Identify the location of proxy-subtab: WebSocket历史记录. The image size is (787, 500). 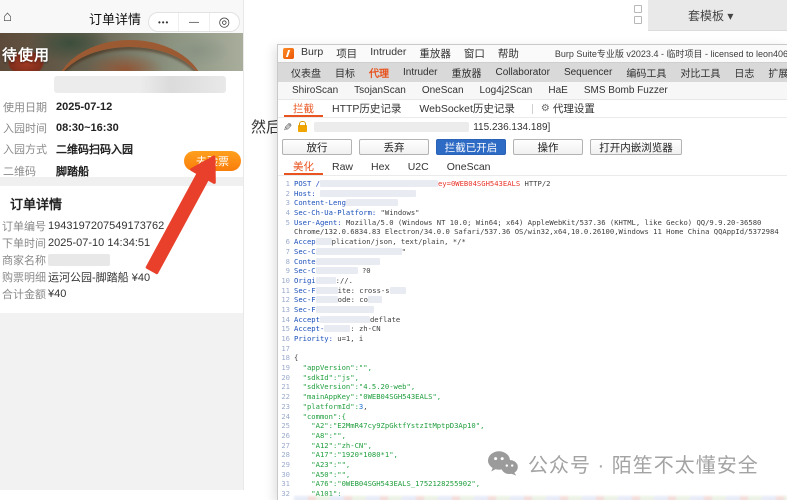
(467, 108).